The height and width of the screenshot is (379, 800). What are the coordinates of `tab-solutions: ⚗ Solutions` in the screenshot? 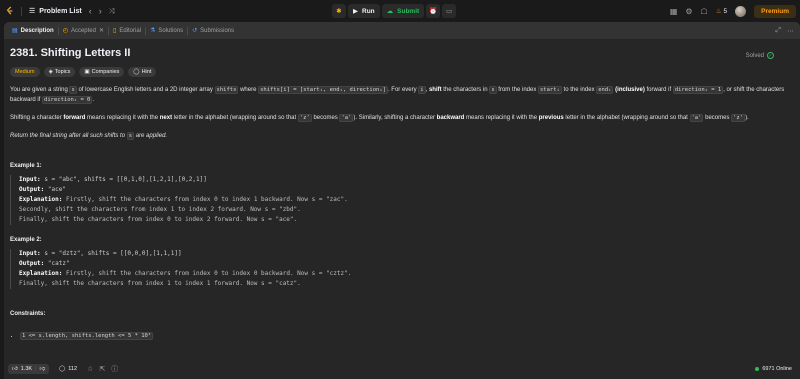 It's located at (166, 30).